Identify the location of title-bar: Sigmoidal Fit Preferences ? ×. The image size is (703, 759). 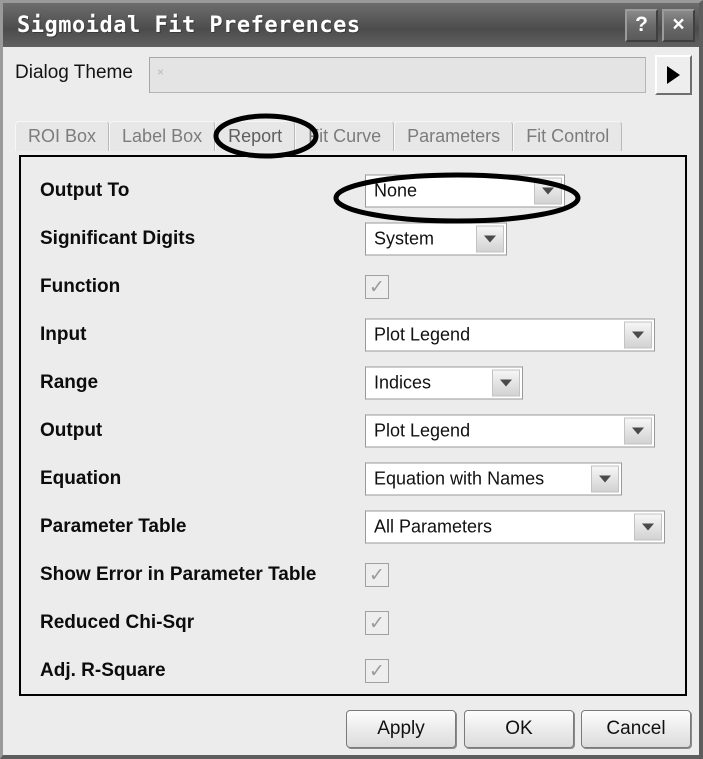
(351, 25).